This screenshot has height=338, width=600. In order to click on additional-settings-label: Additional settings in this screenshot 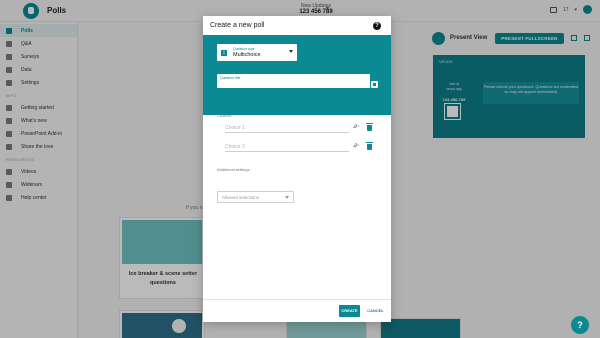, I will do `click(233, 169)`.